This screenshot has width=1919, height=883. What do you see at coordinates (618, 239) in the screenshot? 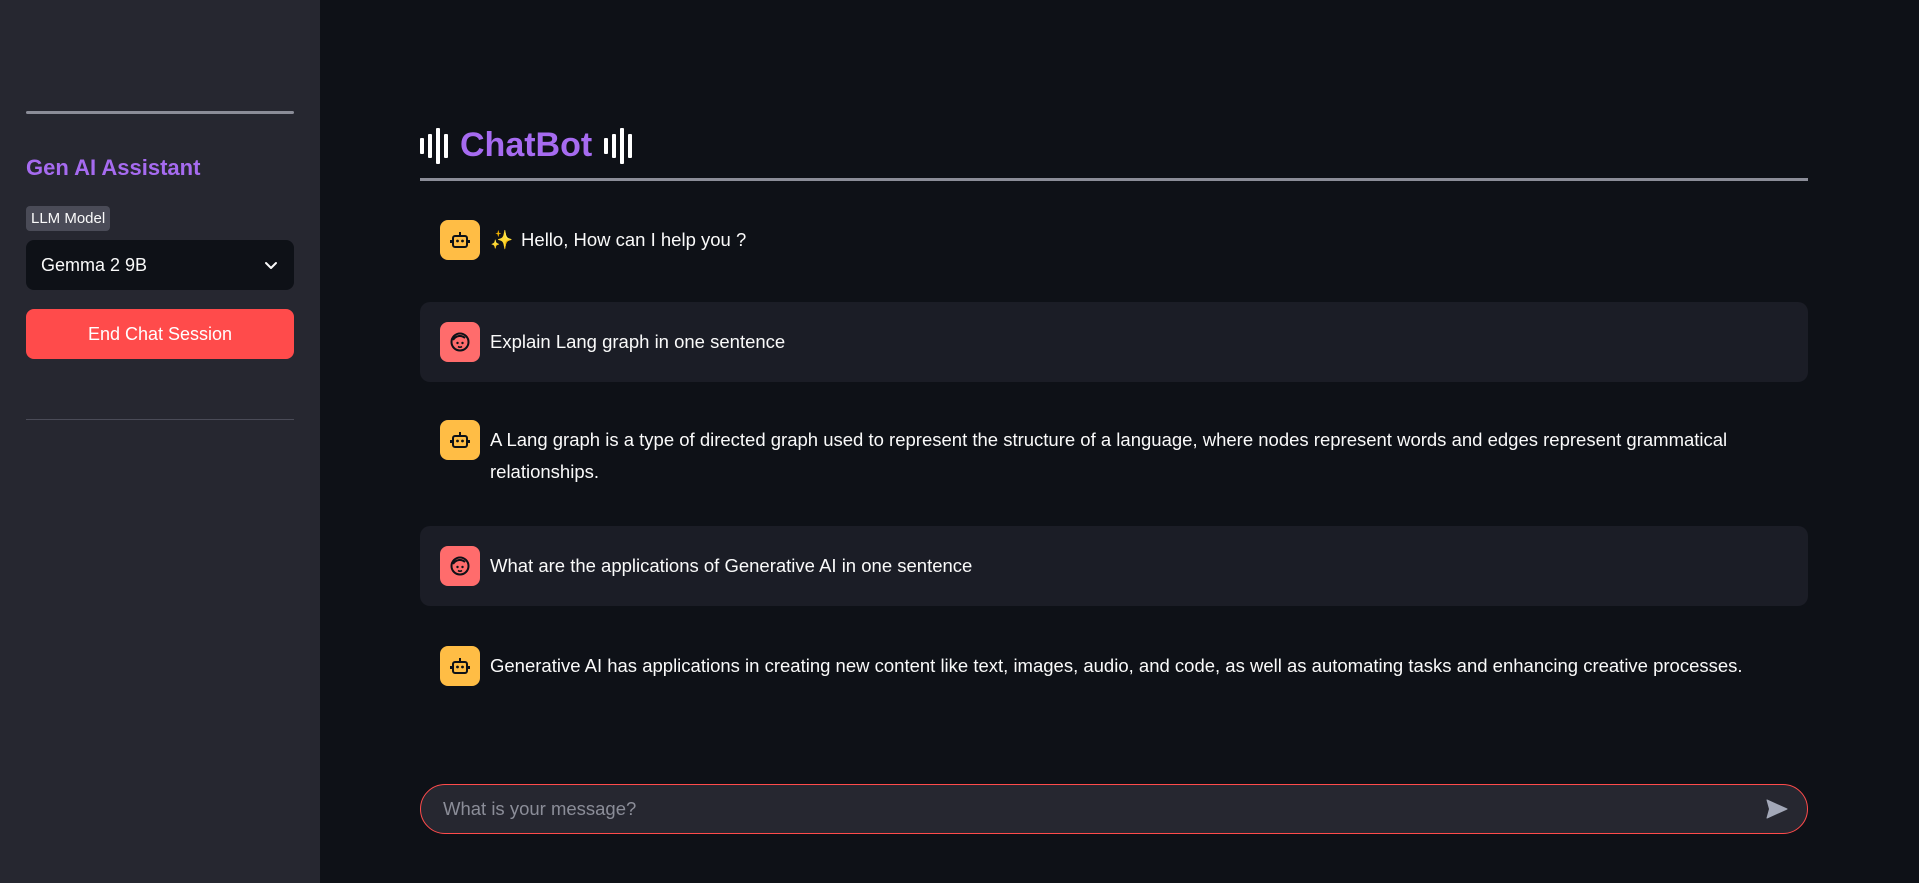
I see `message-text: ✨ Hello, How can I help you ?` at bounding box center [618, 239].